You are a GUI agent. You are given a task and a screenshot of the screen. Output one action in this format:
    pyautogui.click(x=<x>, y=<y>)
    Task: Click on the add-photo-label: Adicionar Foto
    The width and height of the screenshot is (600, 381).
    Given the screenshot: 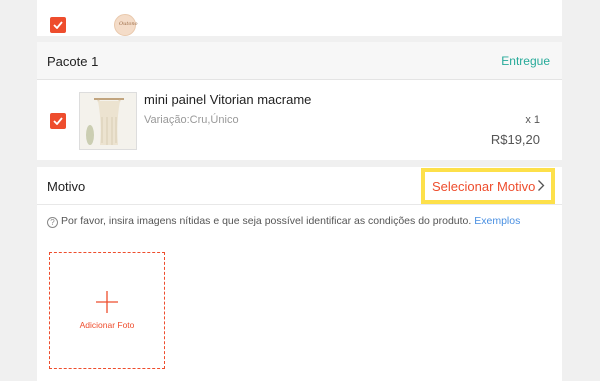 What is the action you would take?
    pyautogui.click(x=107, y=325)
    